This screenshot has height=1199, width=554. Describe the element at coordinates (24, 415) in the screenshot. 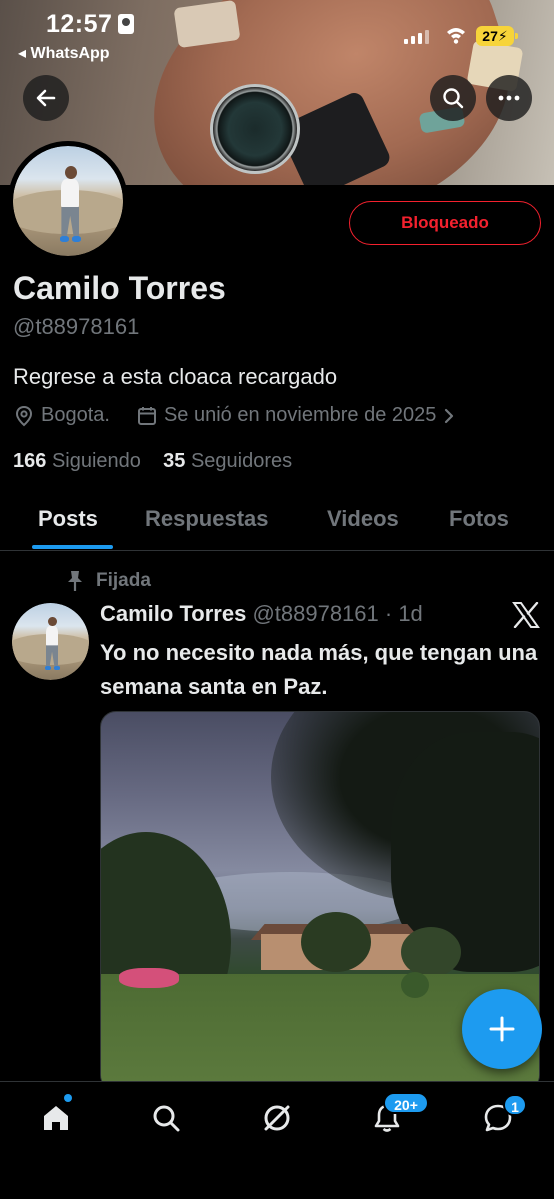

I see `location-icon` at that location.